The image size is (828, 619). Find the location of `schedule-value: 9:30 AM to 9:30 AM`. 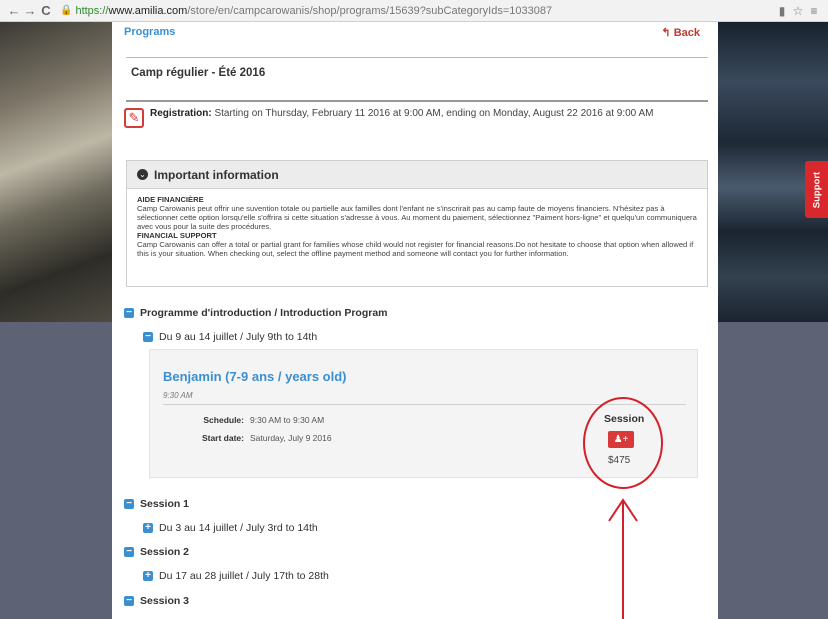

schedule-value: 9:30 AM to 9:30 AM is located at coordinates (287, 420).